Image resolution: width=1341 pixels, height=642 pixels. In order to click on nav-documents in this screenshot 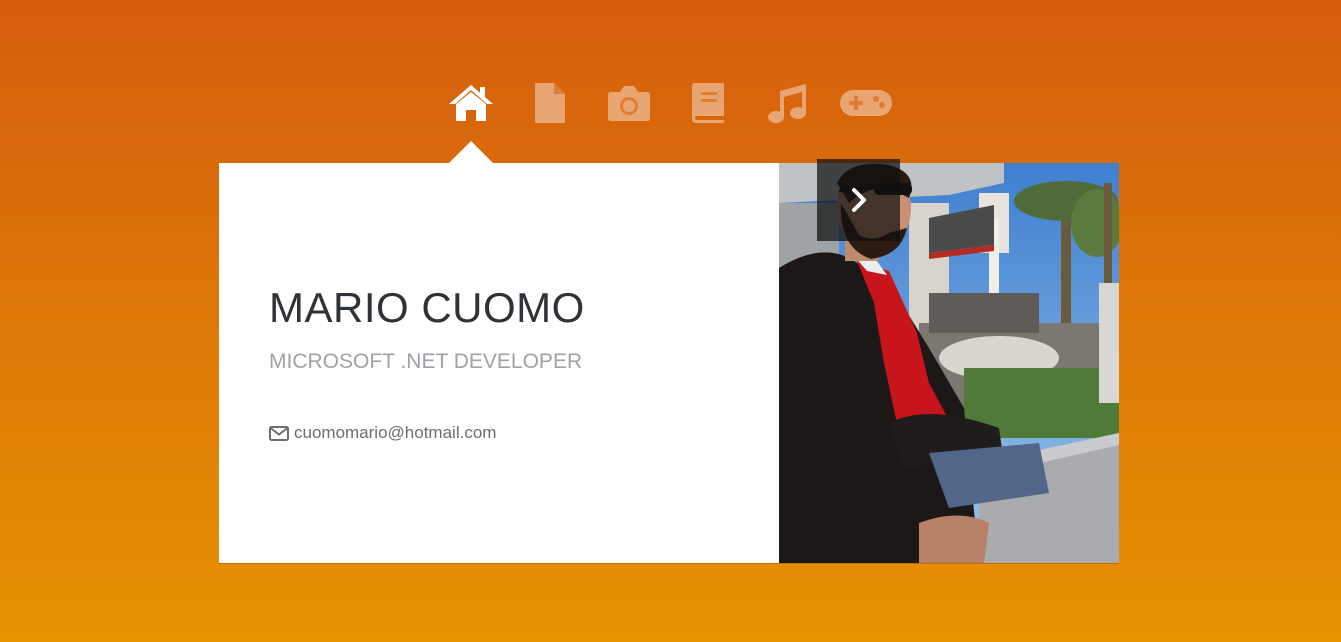, I will do `click(550, 103)`.